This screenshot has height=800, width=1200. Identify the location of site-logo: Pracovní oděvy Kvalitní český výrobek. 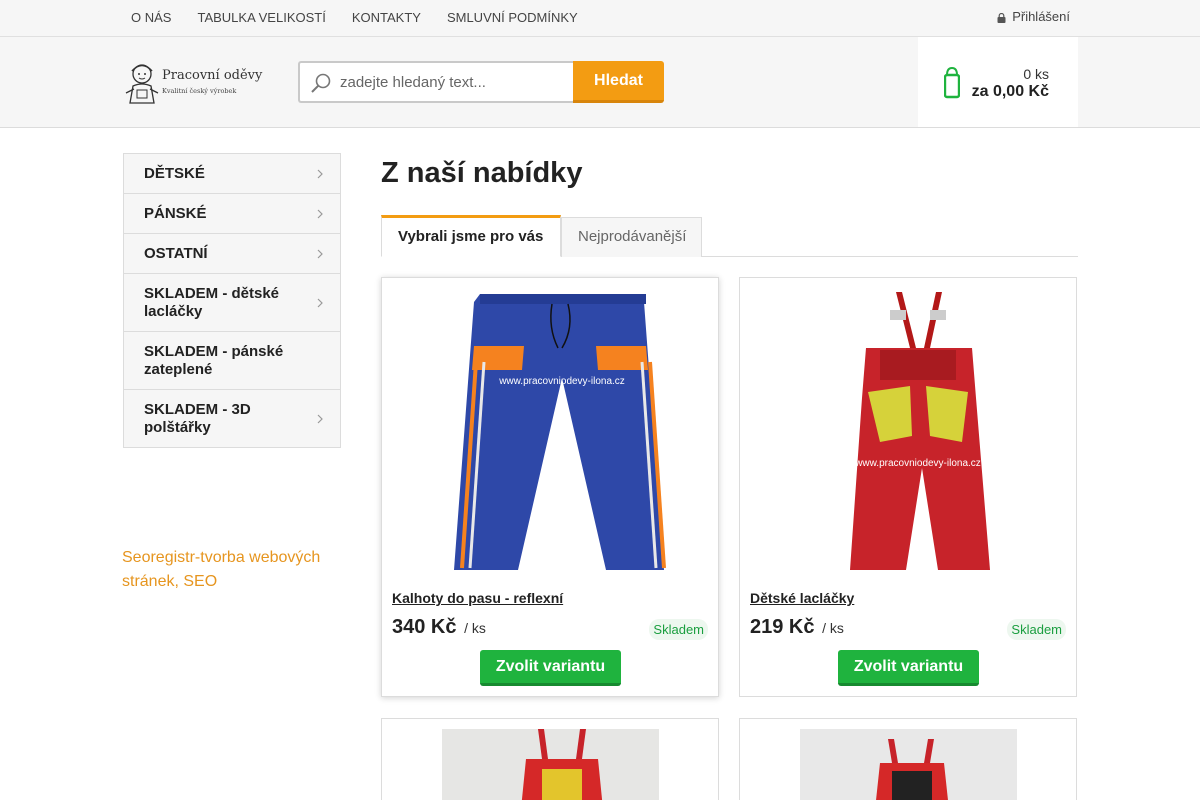
(192, 83).